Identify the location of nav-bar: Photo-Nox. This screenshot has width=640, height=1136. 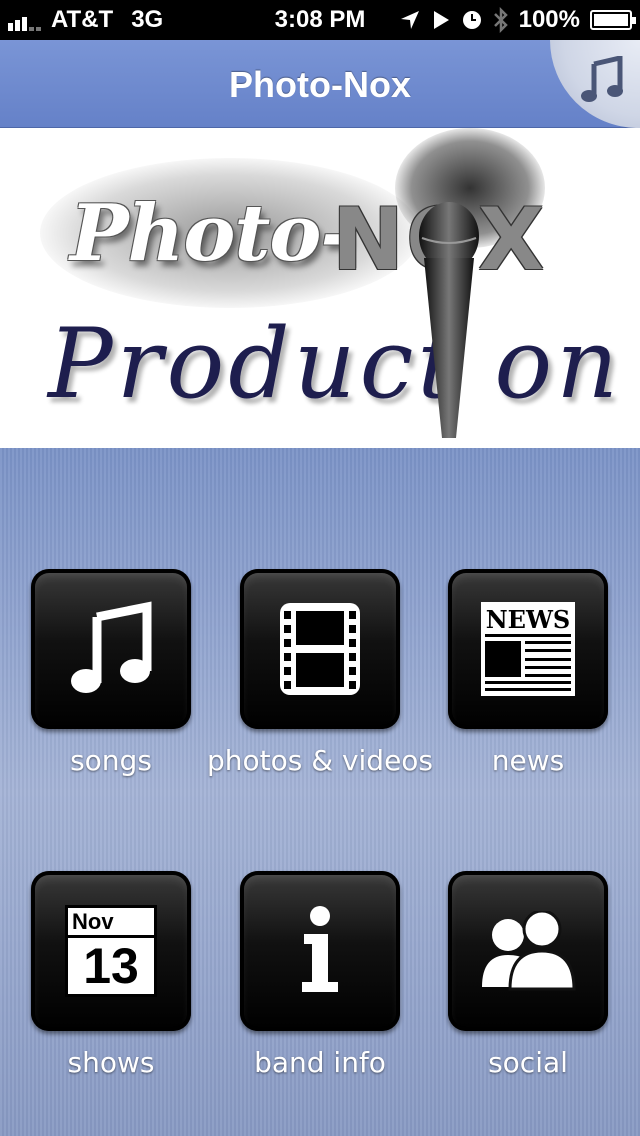
(320, 84).